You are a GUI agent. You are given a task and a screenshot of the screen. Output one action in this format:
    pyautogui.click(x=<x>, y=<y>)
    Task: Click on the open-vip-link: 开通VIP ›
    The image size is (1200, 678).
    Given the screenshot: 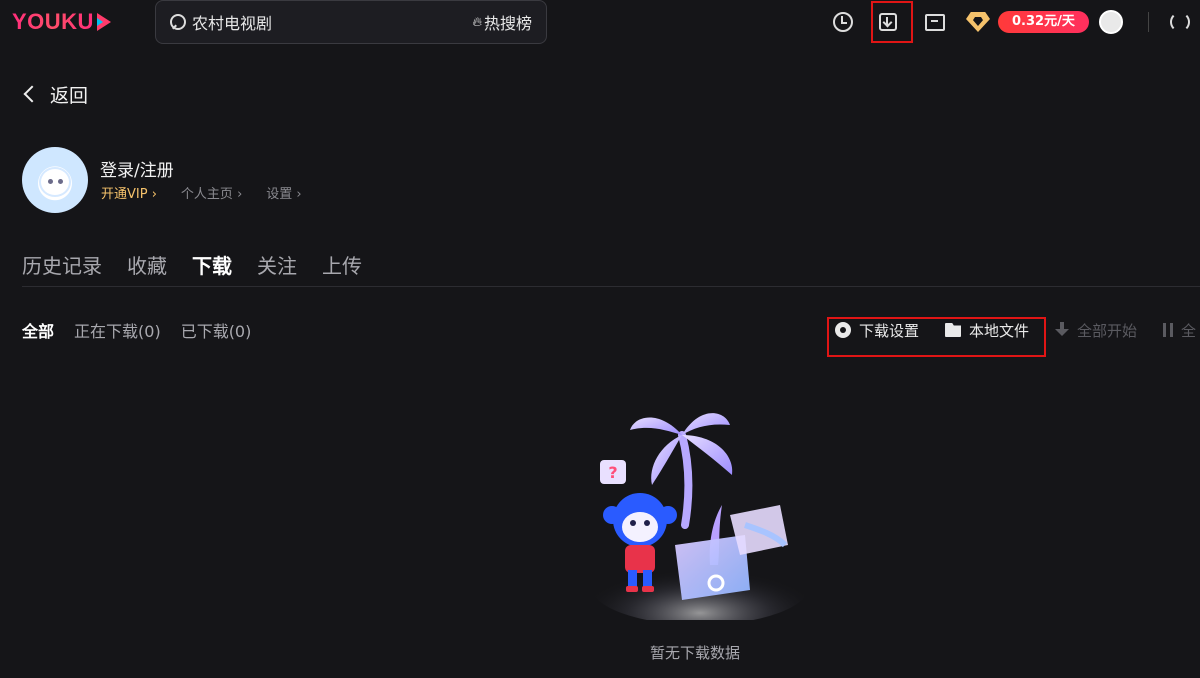 What is the action you would take?
    pyautogui.click(x=129, y=192)
    